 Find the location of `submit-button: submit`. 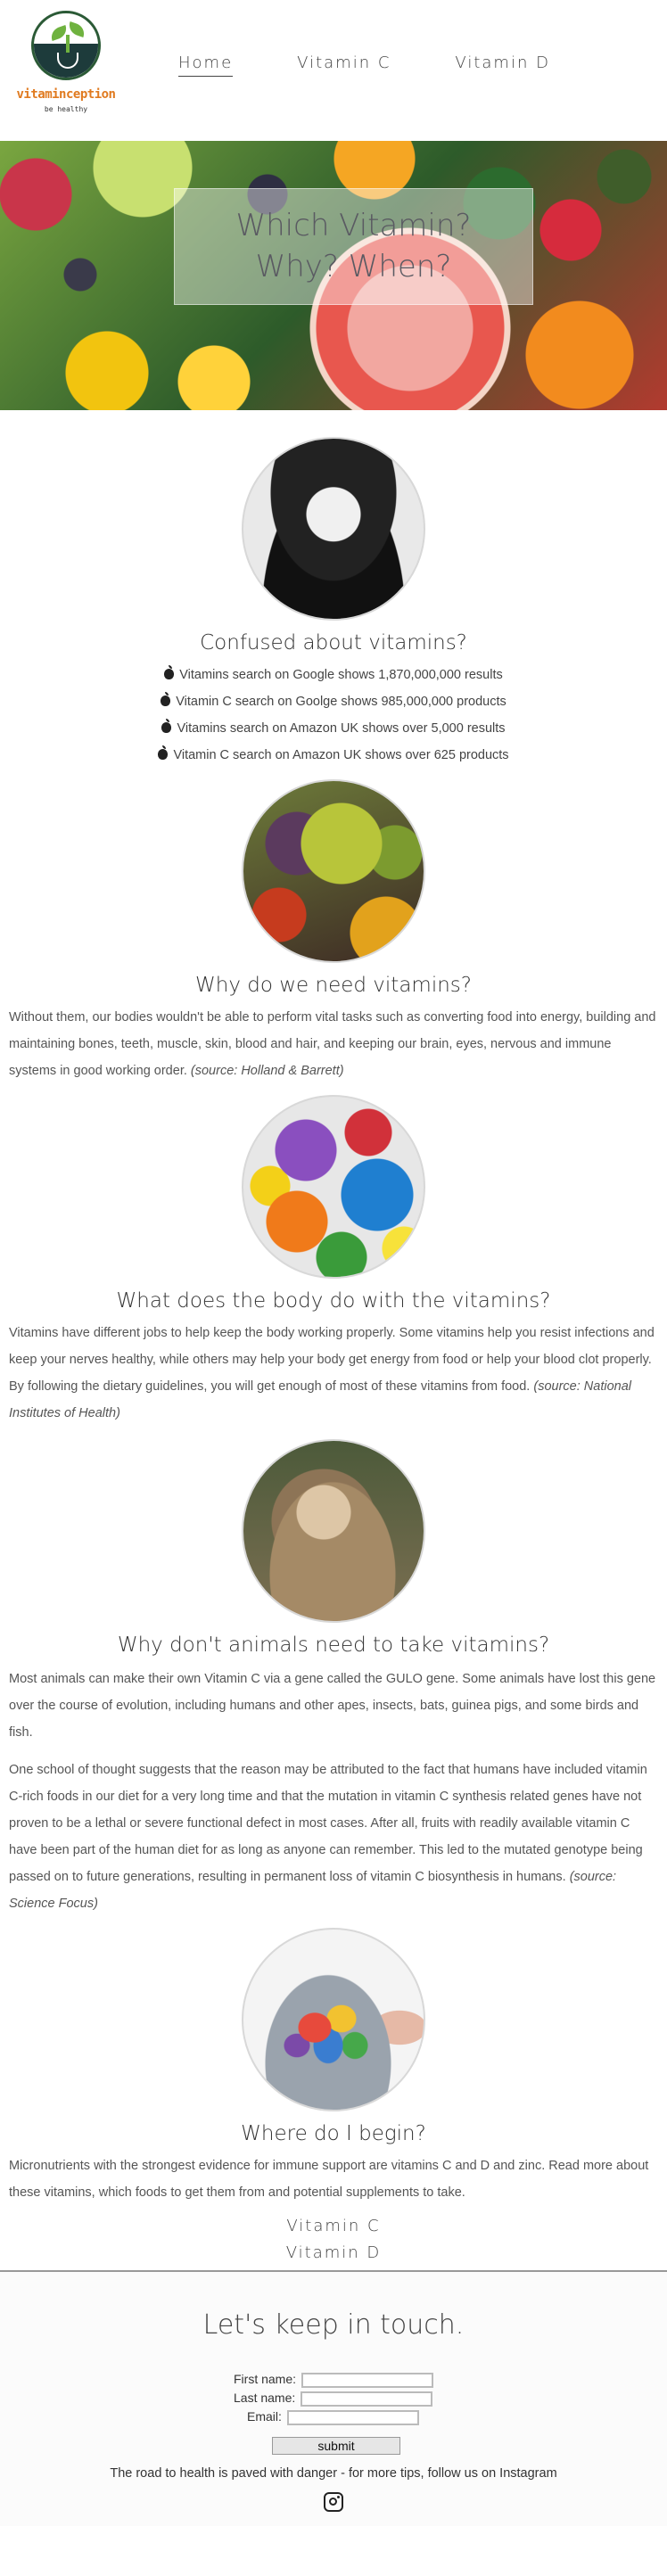

submit-button: submit is located at coordinates (336, 2446).